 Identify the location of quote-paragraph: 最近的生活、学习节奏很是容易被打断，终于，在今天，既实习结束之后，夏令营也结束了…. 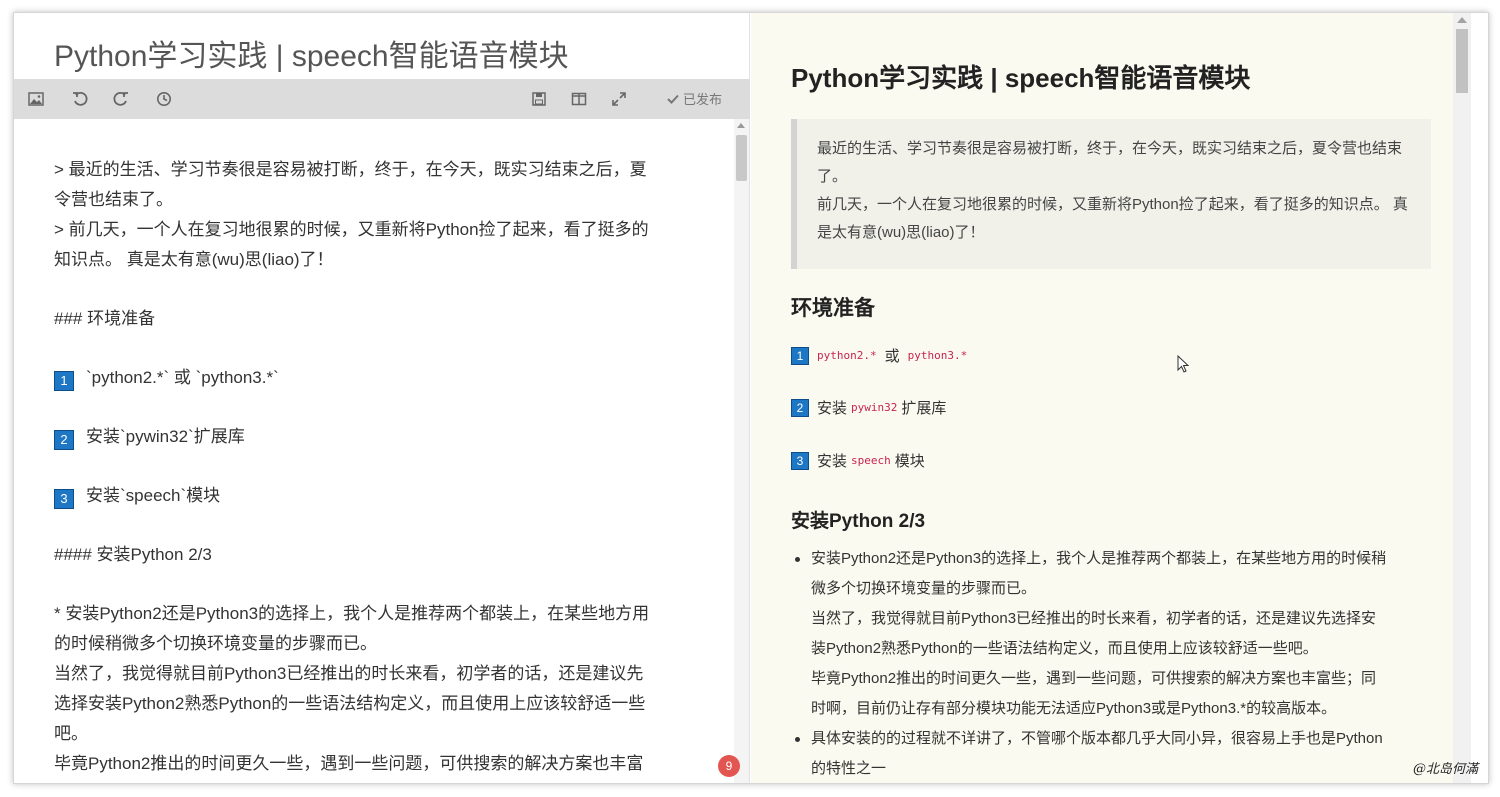
(1110, 162).